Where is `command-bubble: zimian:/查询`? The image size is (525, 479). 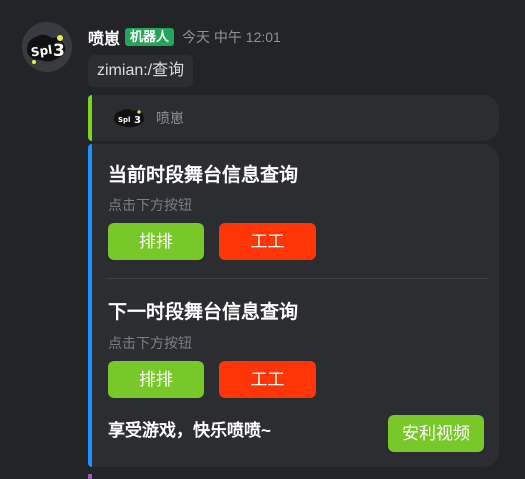
command-bubble: zimian:/查询 is located at coordinates (141, 71).